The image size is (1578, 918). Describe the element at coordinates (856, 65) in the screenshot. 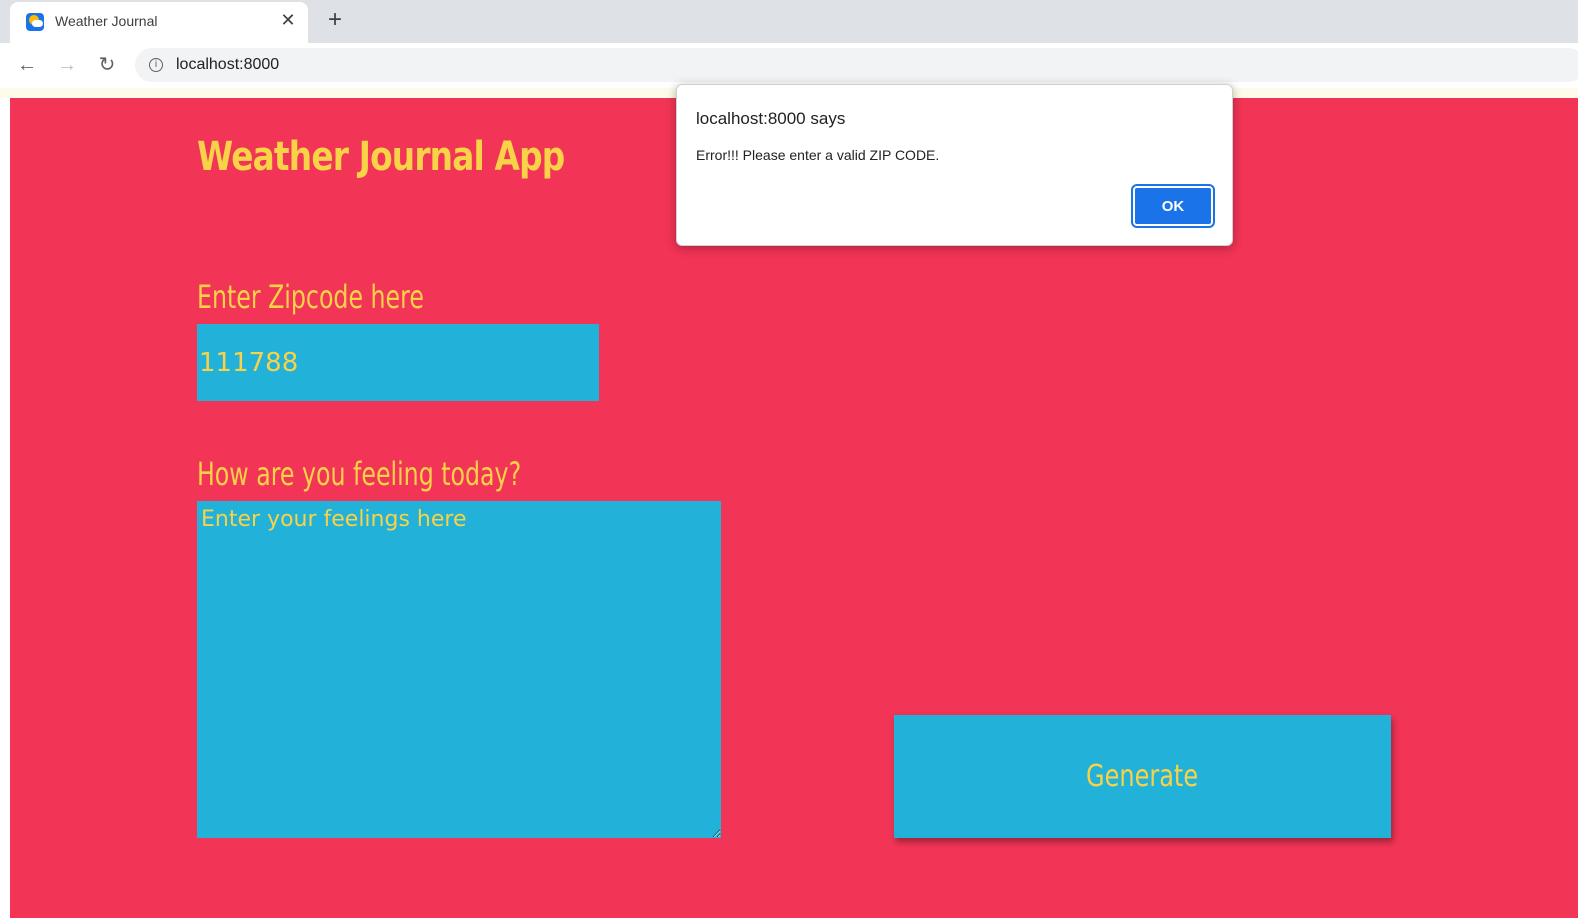

I see `address-bar: i localhost:8000` at that location.